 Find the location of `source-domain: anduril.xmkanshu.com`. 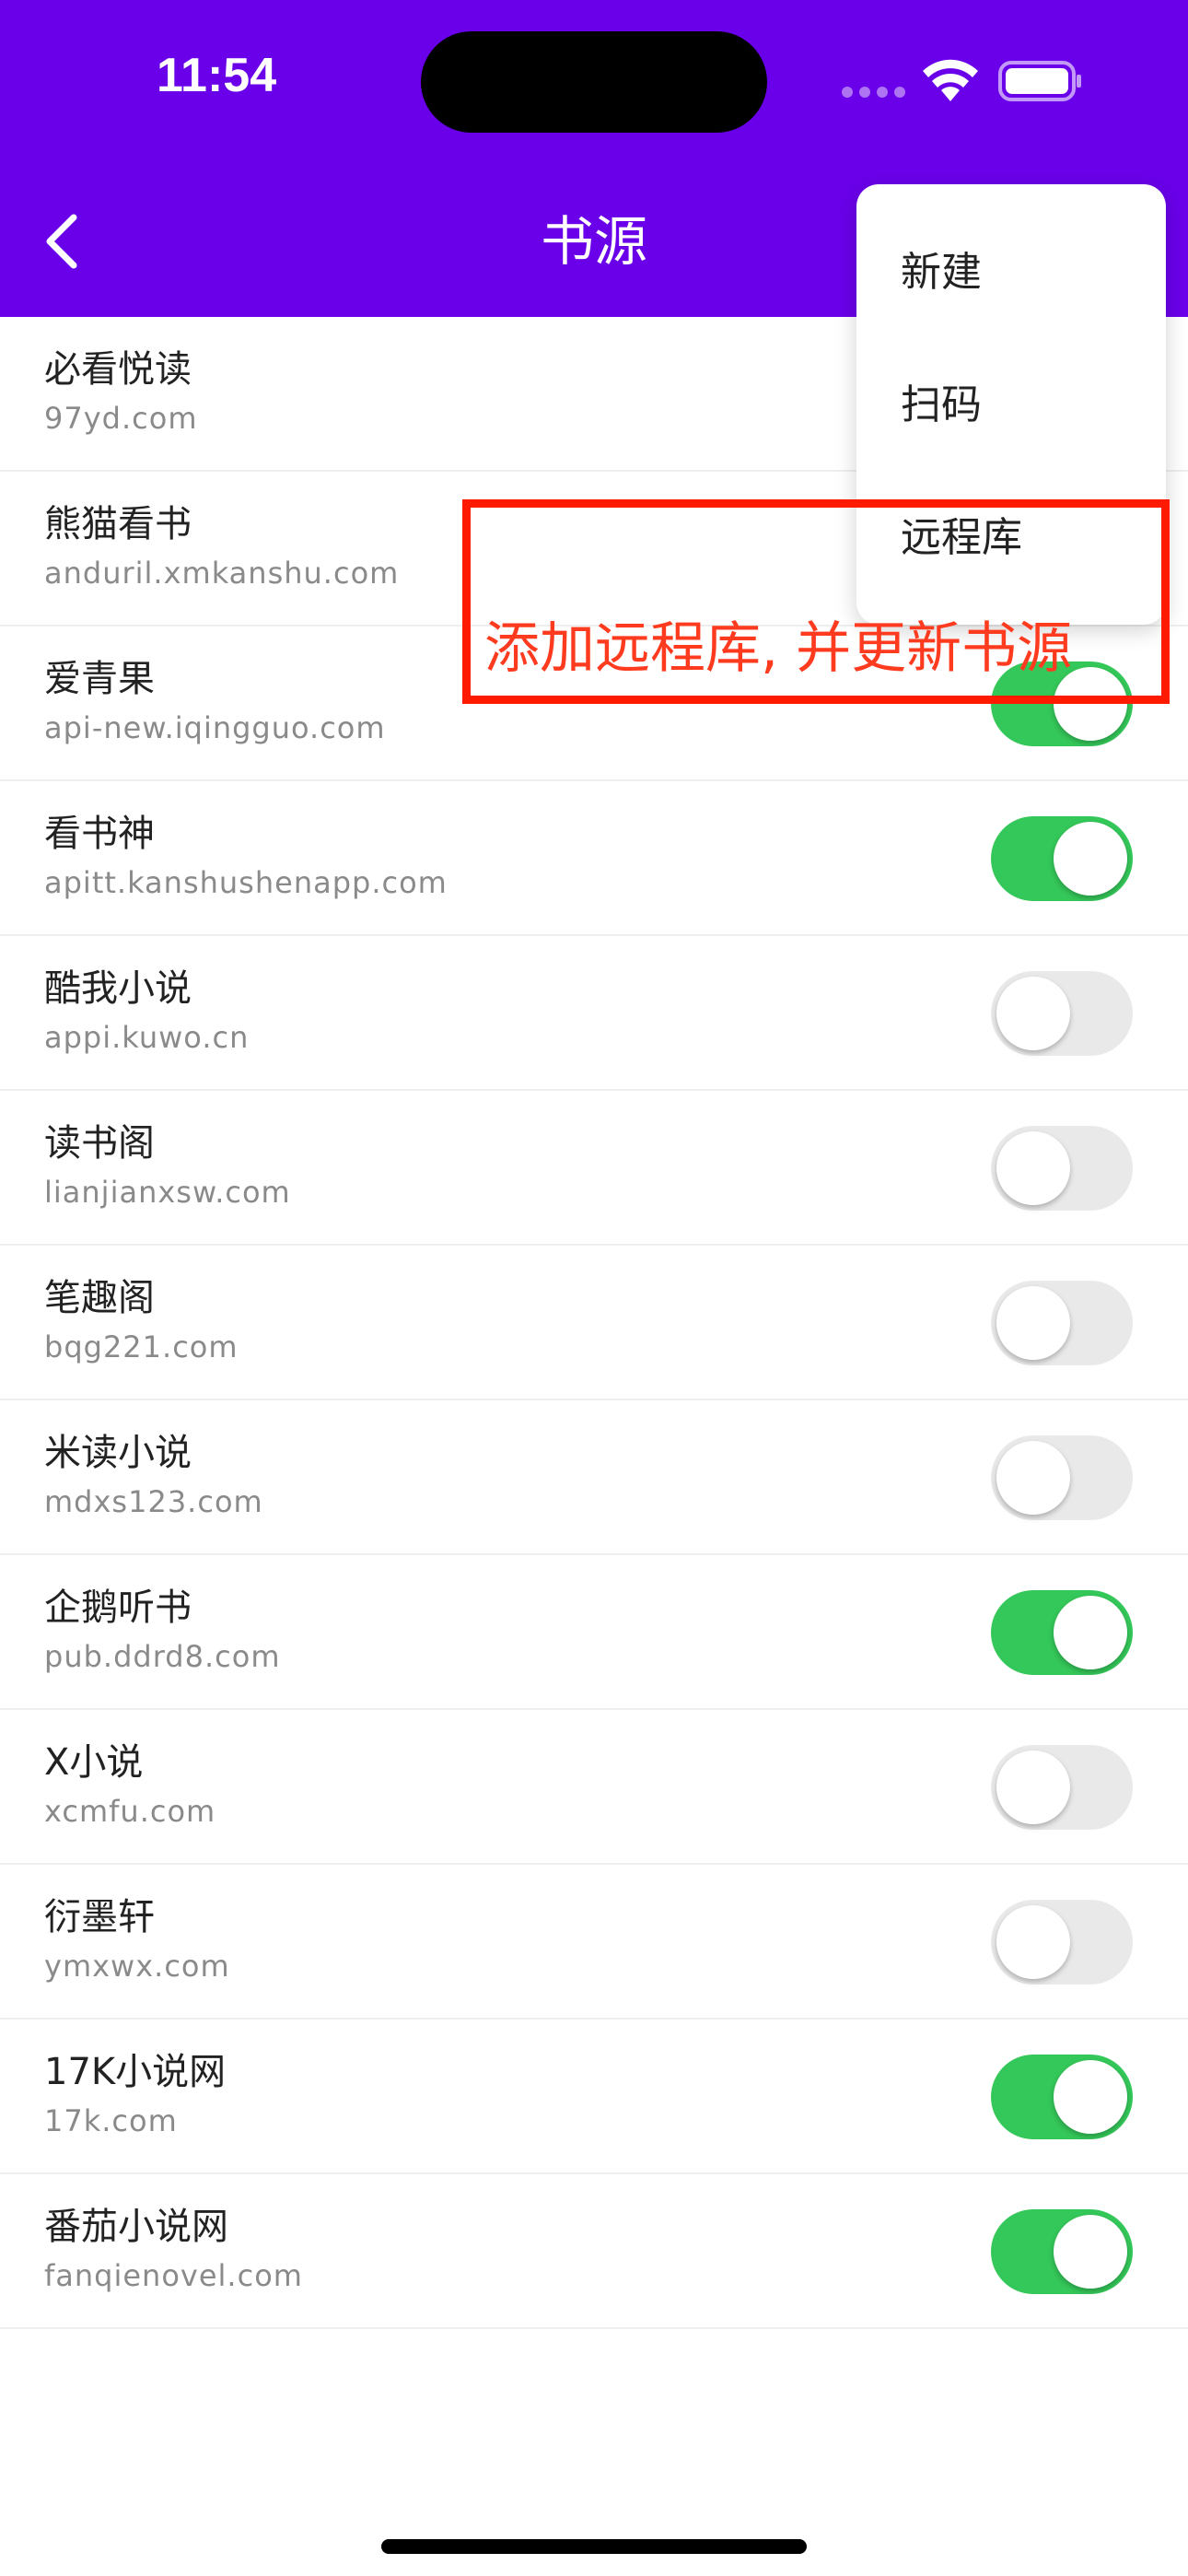

source-domain: anduril.xmkanshu.com is located at coordinates (222, 573).